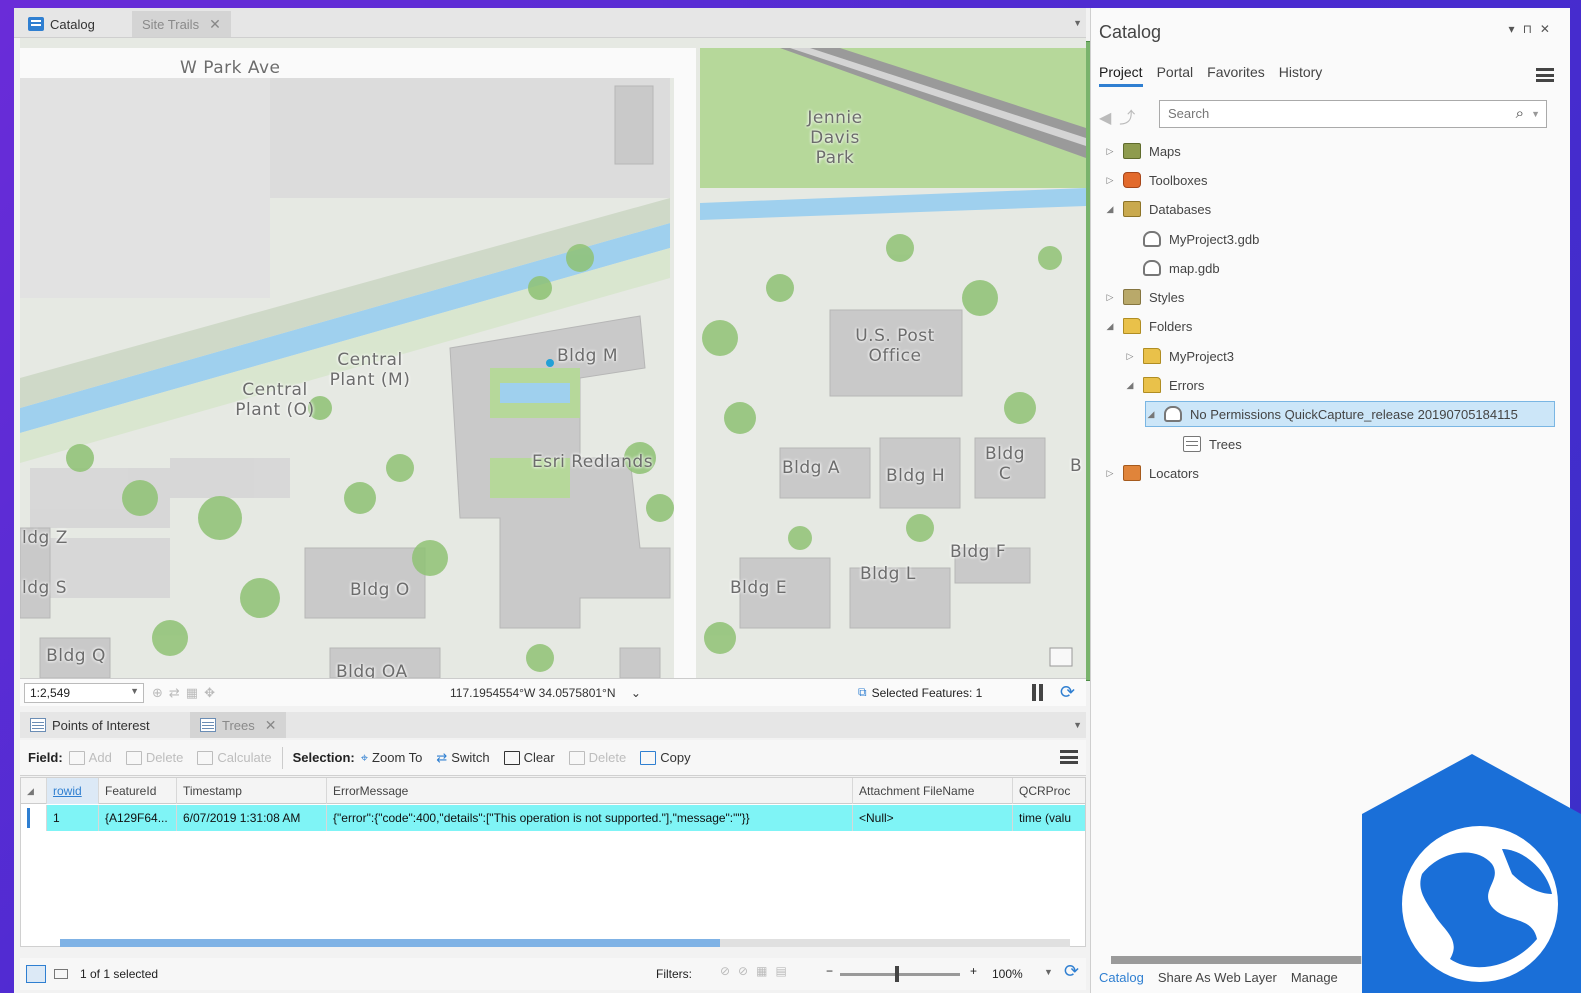 This screenshot has height=993, width=1581. What do you see at coordinates (933, 791) in the screenshot?
I see `column-header-attachment-filename: Attachment FileName` at bounding box center [933, 791].